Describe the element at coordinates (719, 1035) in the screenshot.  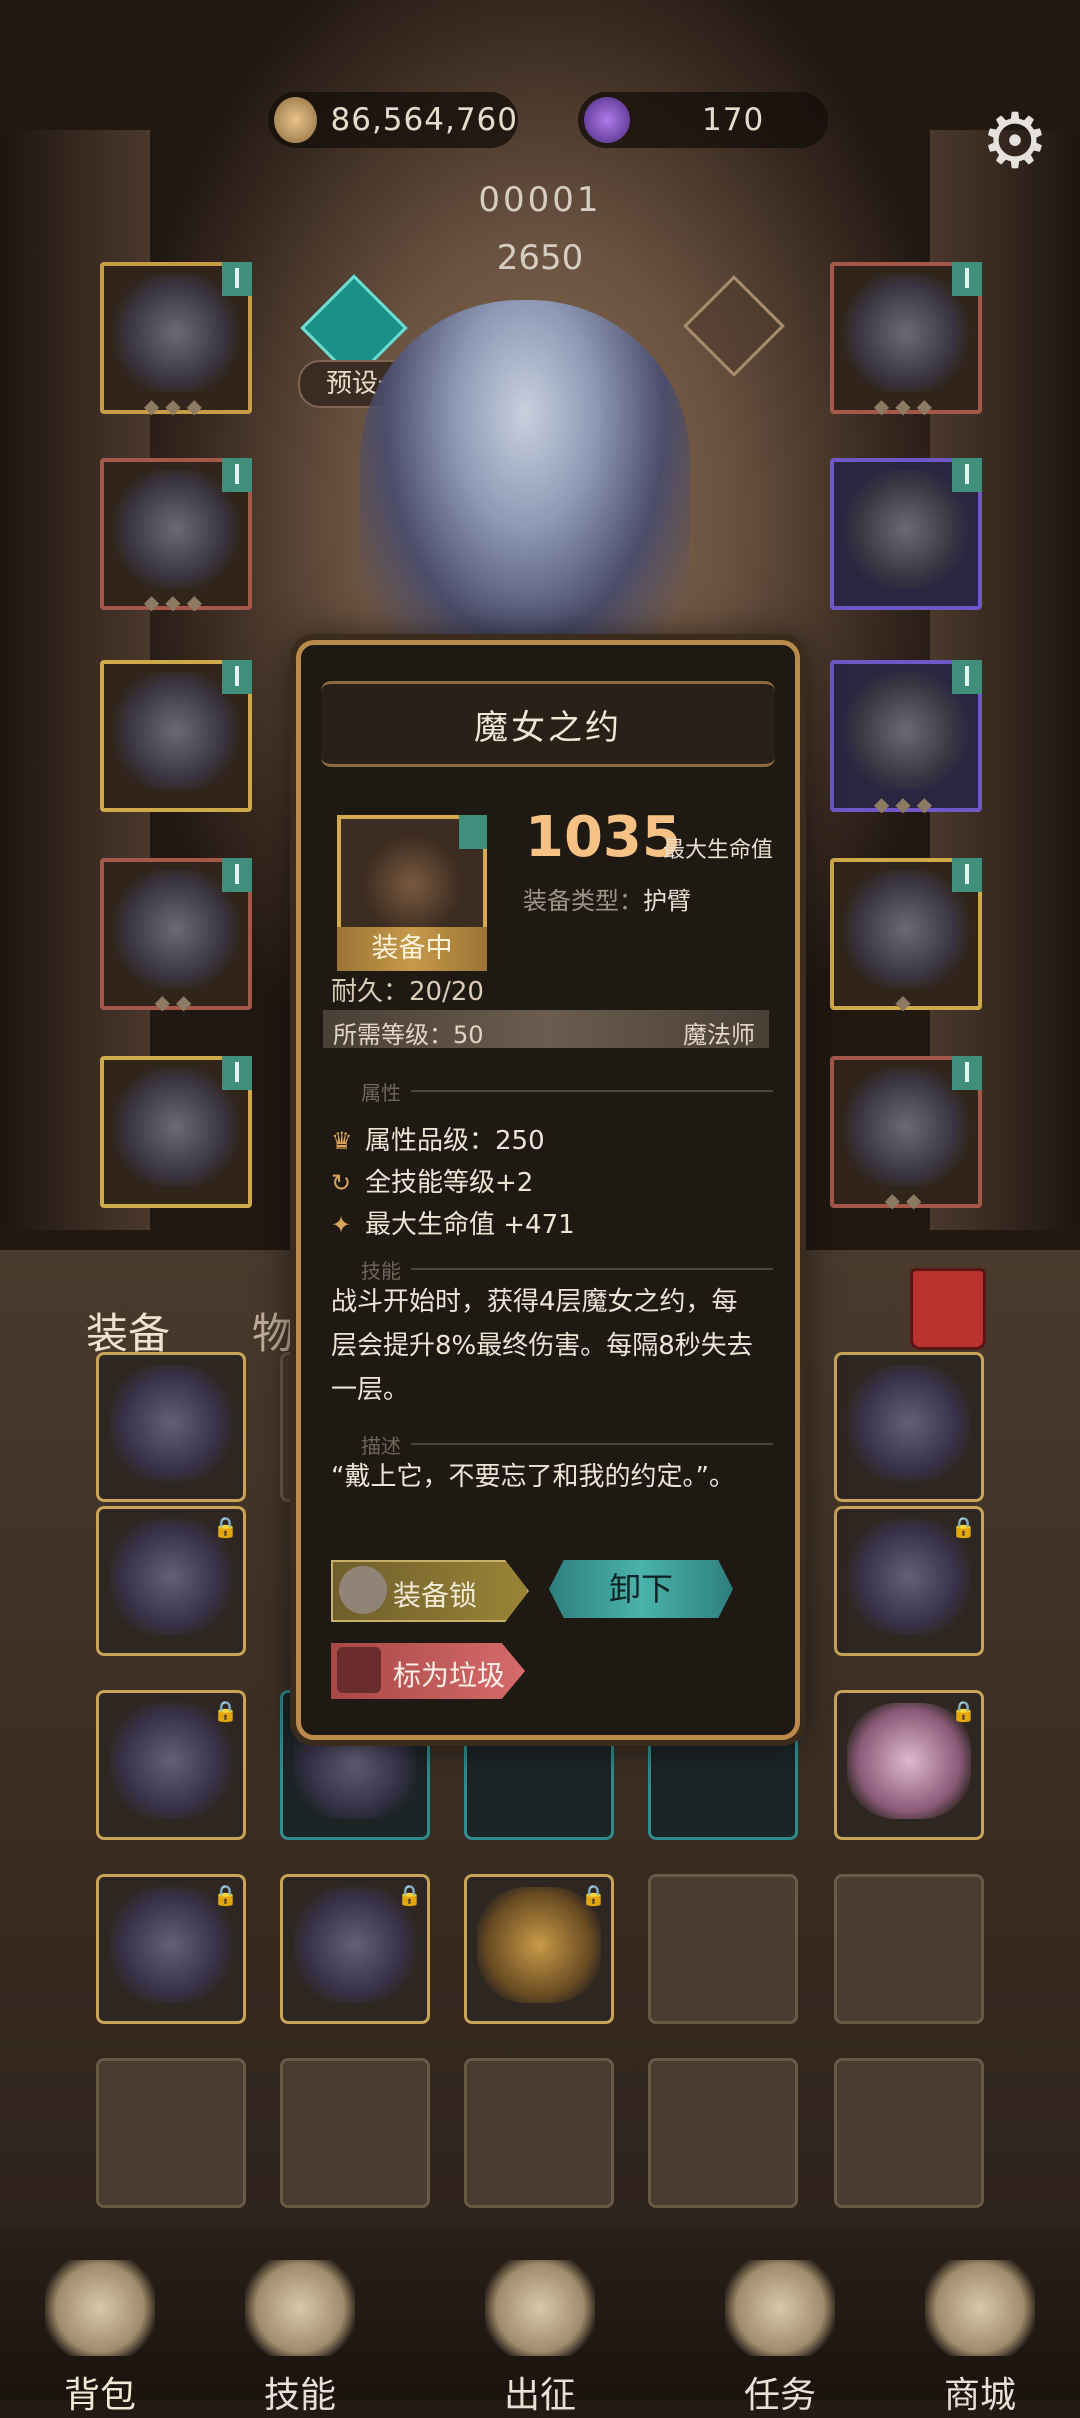
I see `required-class: 魔法师` at that location.